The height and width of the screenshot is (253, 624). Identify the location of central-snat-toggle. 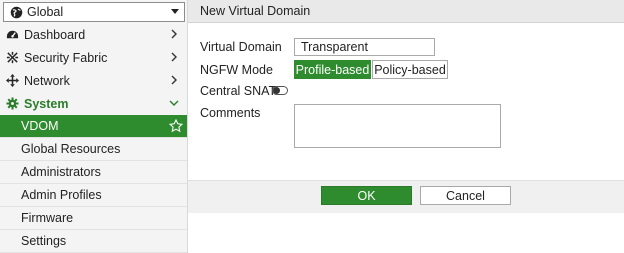
(280, 90).